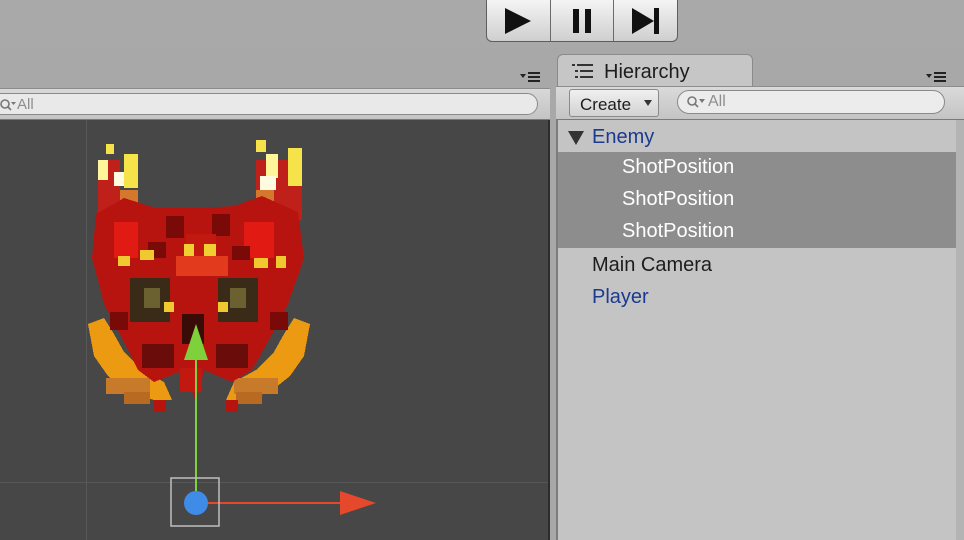  I want to click on list-icon, so click(582, 71).